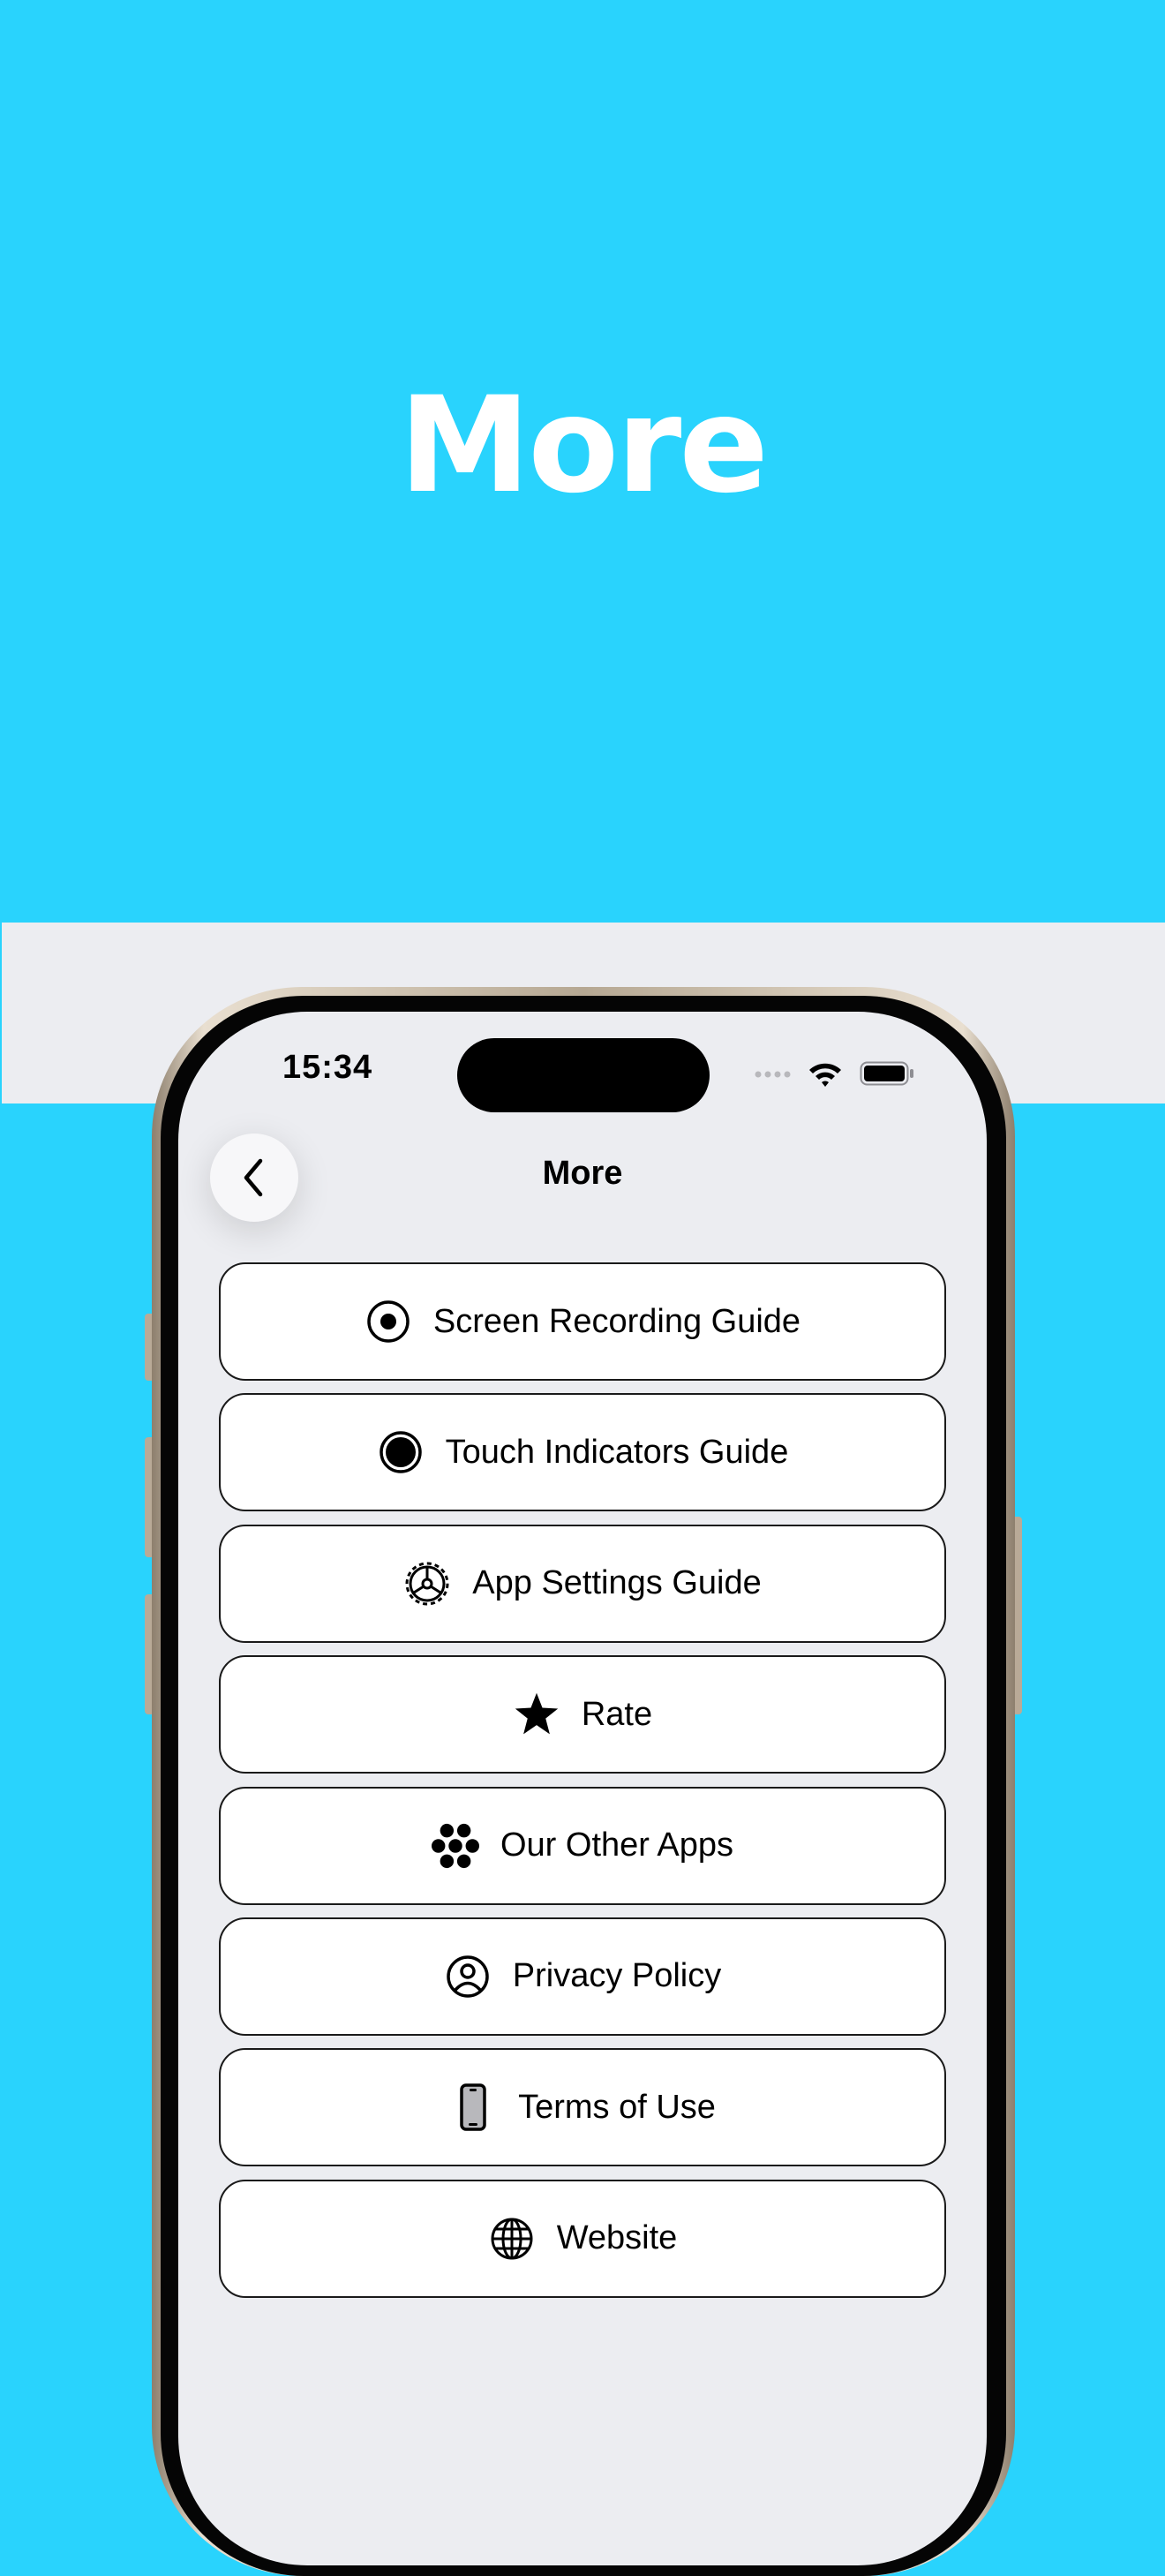 The width and height of the screenshot is (1165, 2576). What do you see at coordinates (536, 1715) in the screenshot?
I see `star-icon` at bounding box center [536, 1715].